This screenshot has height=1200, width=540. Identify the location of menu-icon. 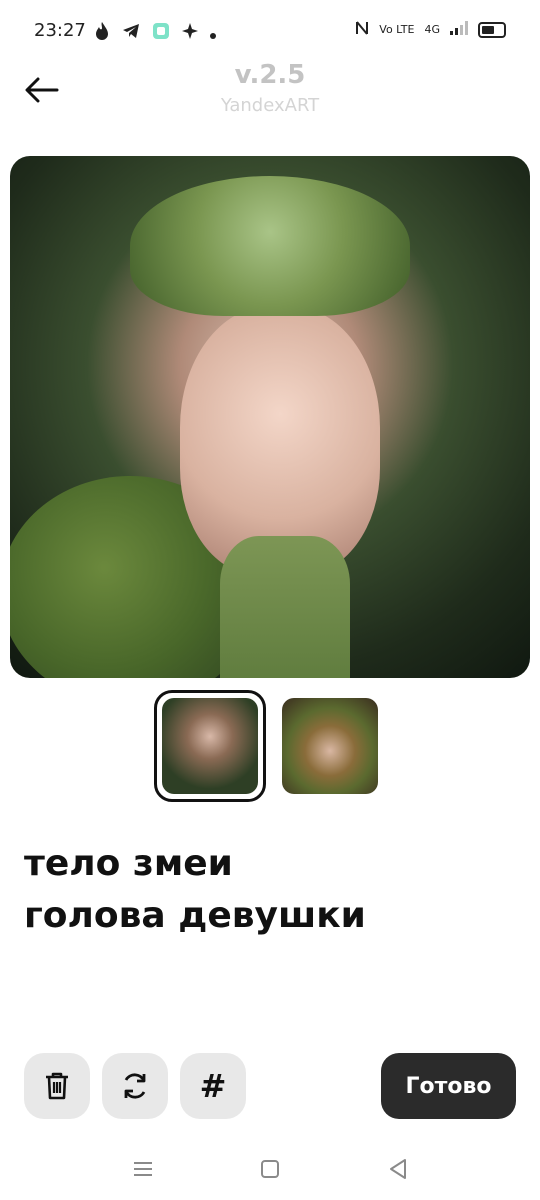
(143, 1169).